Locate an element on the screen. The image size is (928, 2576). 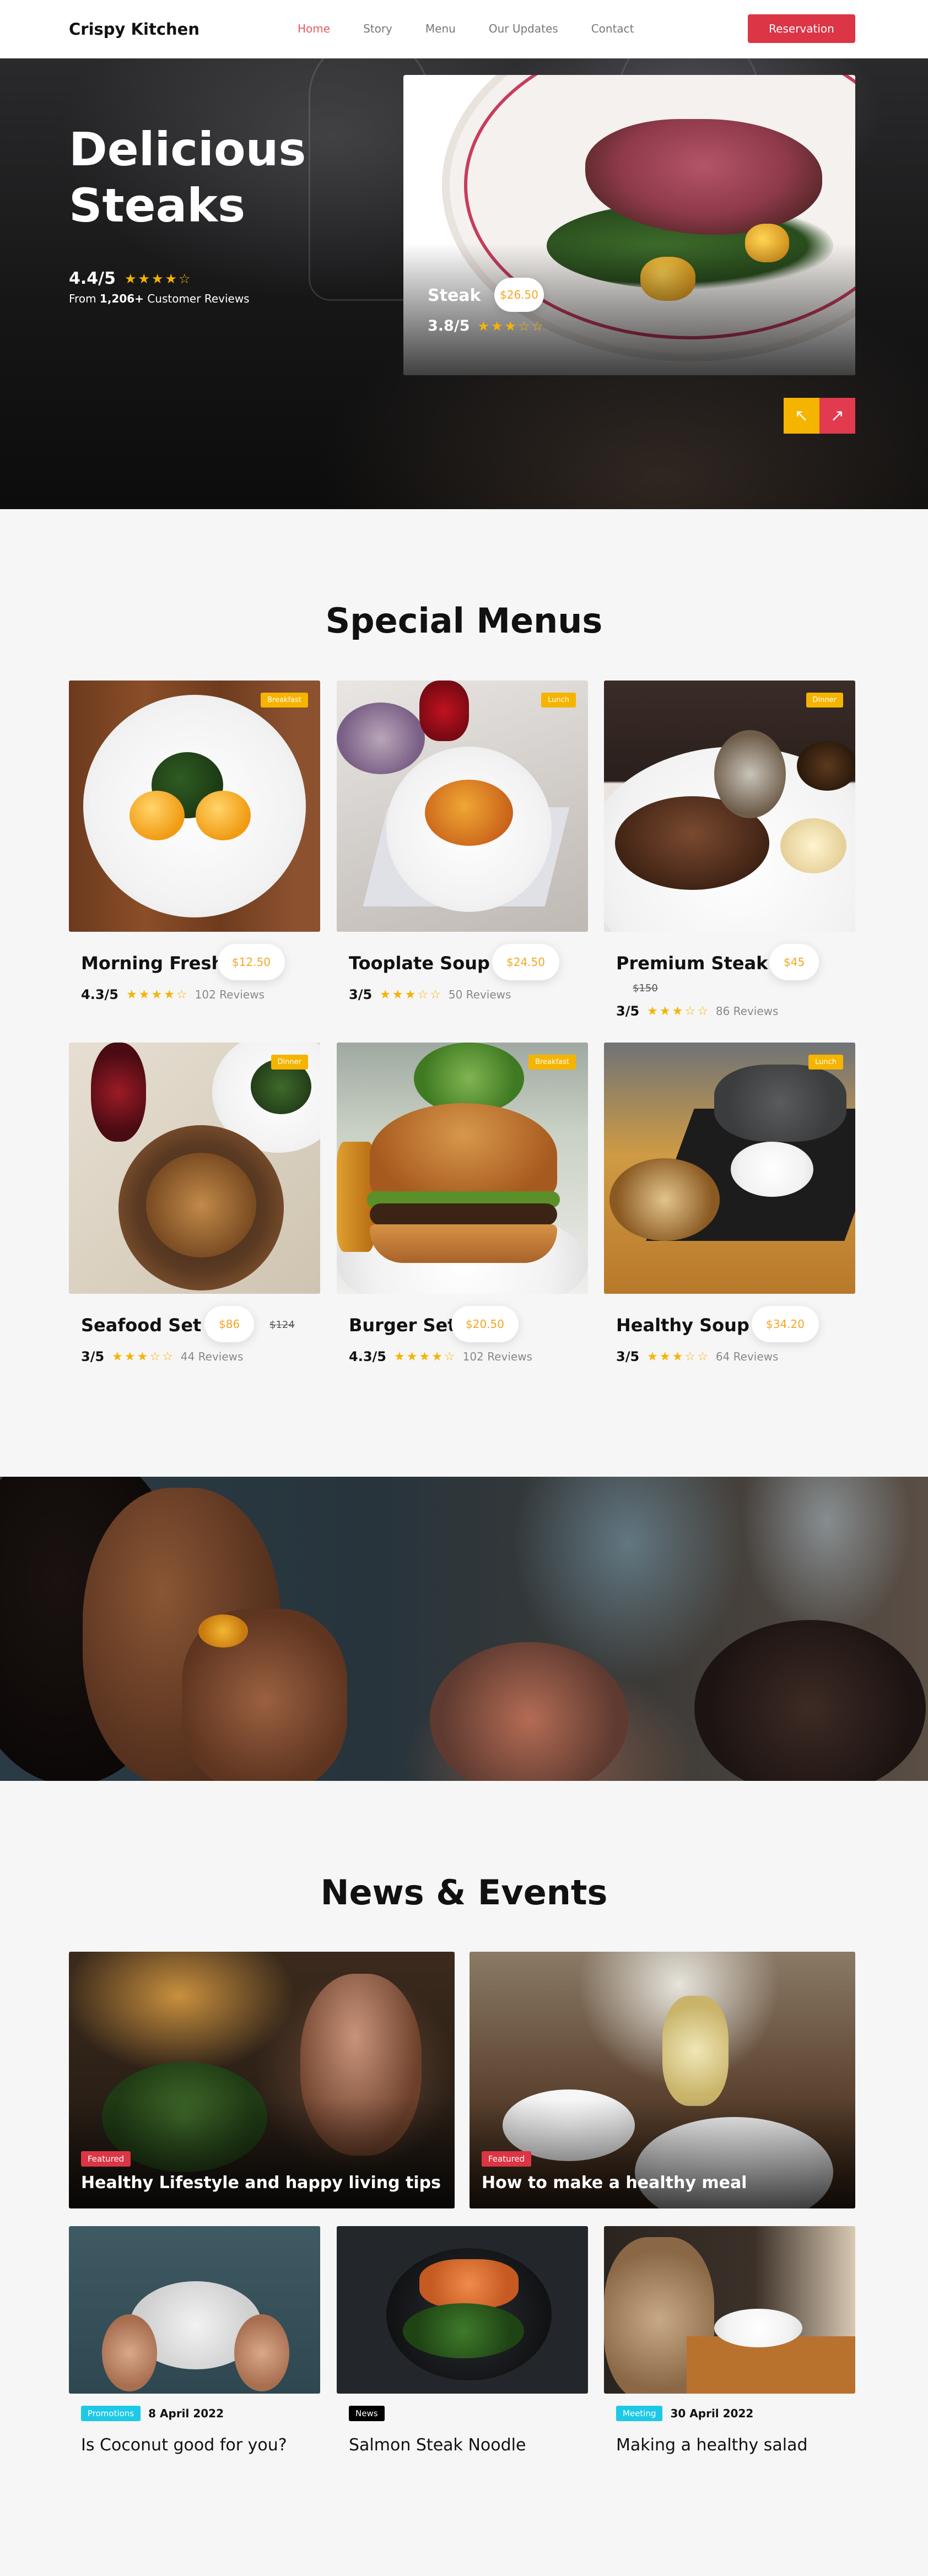
news-title: Salmon Steak Noodle is located at coordinates (437, 2445).